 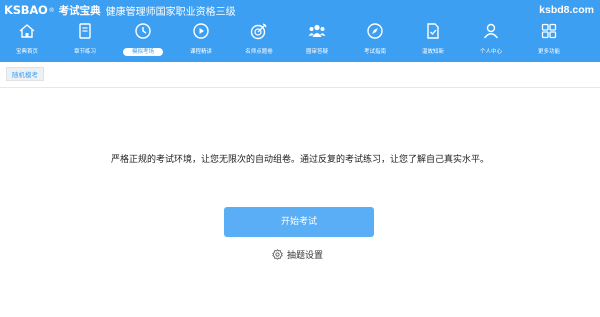 I want to click on compass-icon, so click(x=375, y=31).